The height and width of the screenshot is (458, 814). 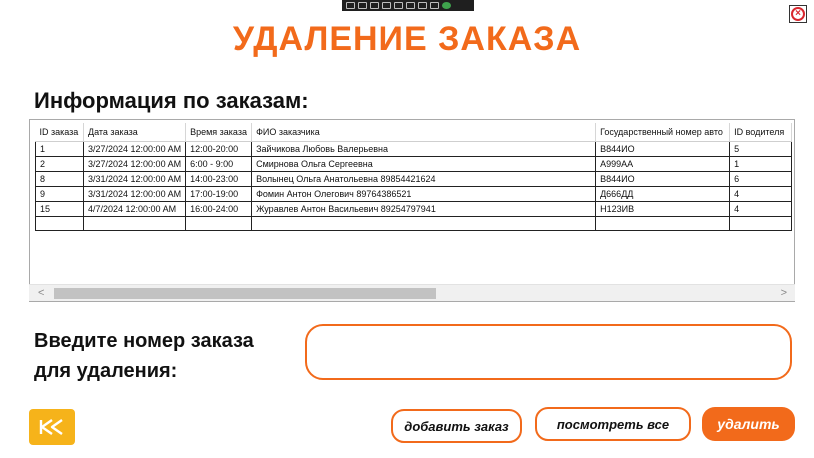 What do you see at coordinates (548, 352) in the screenshot?
I see `order-number-input` at bounding box center [548, 352].